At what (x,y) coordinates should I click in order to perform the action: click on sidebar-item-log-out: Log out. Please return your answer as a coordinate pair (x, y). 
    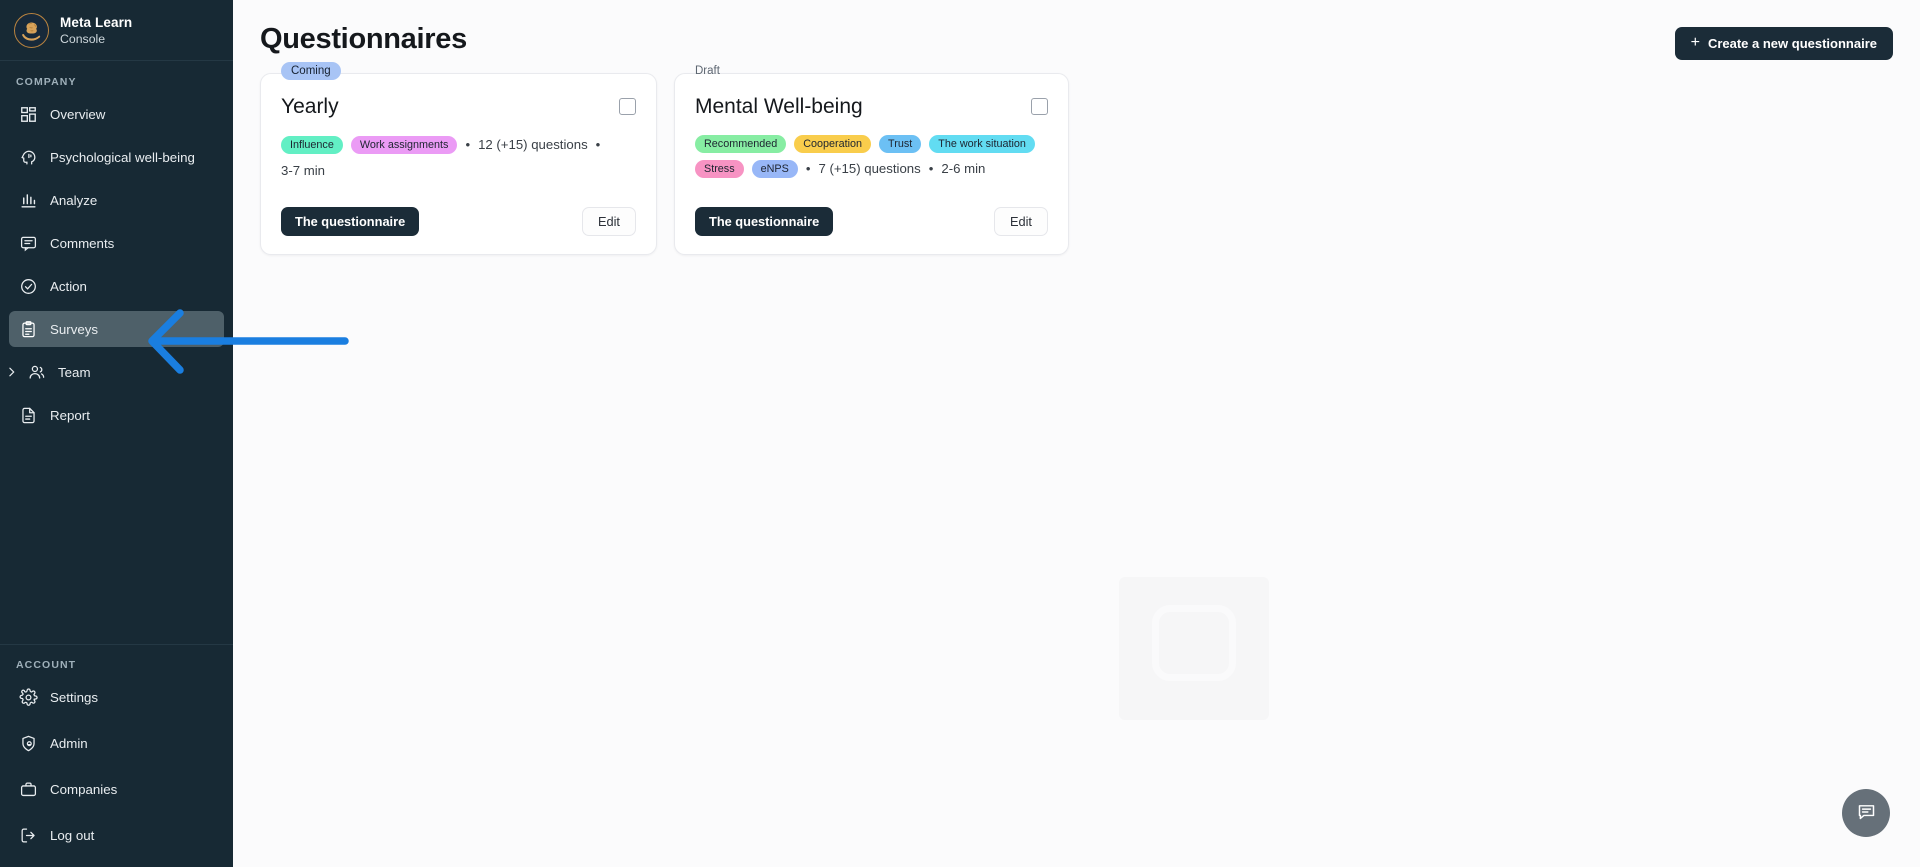
    Looking at the image, I should click on (116, 835).